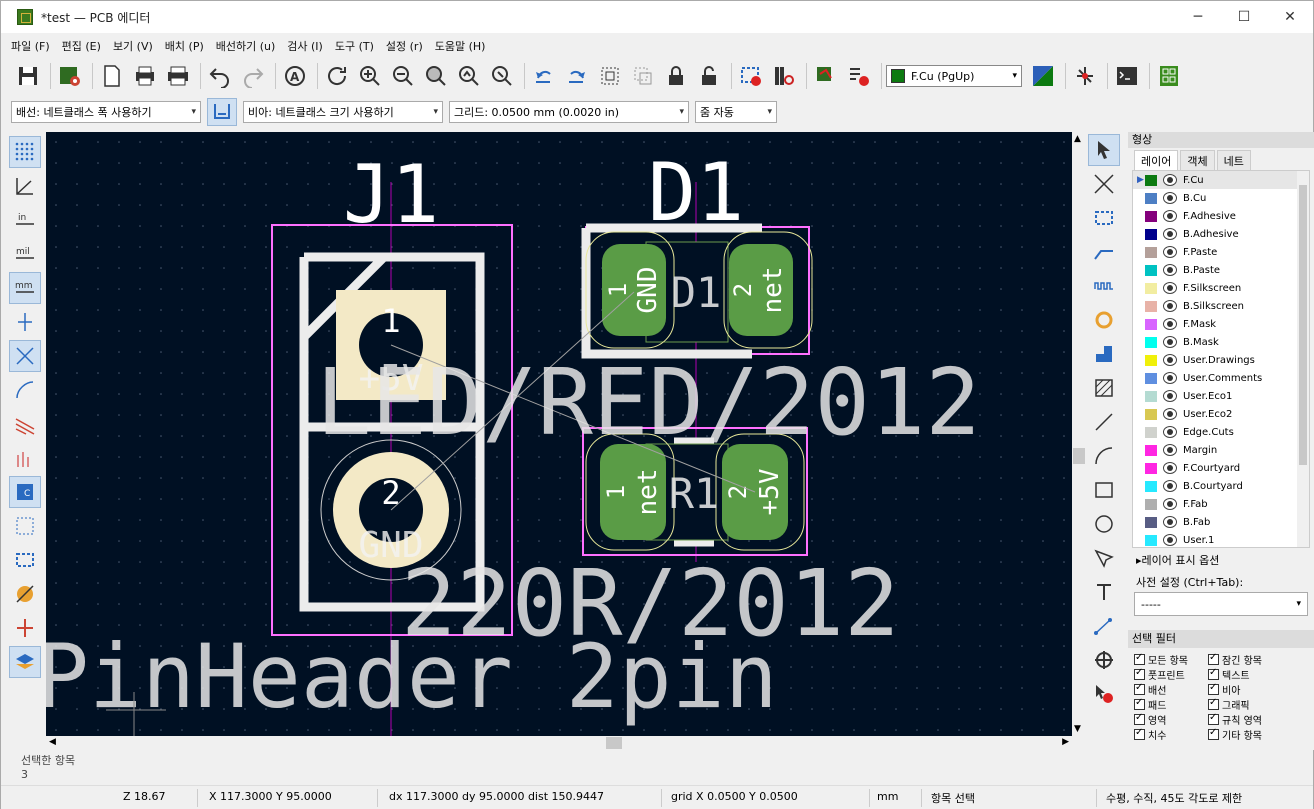 Image resolution: width=1314 pixels, height=809 pixels. What do you see at coordinates (1198, 17) in the screenshot?
I see `minimize-button: ─` at bounding box center [1198, 17].